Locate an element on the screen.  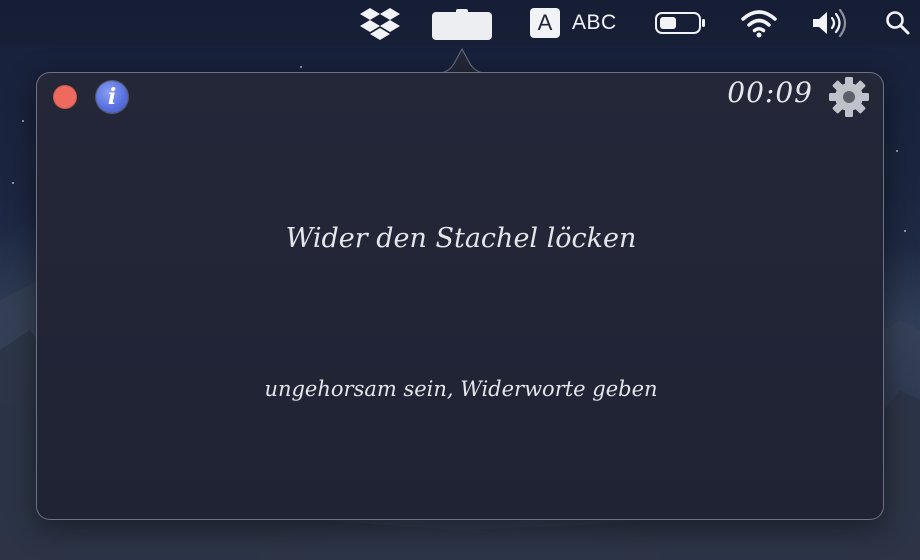
wifi-icon-glyph is located at coordinates (759, 24).